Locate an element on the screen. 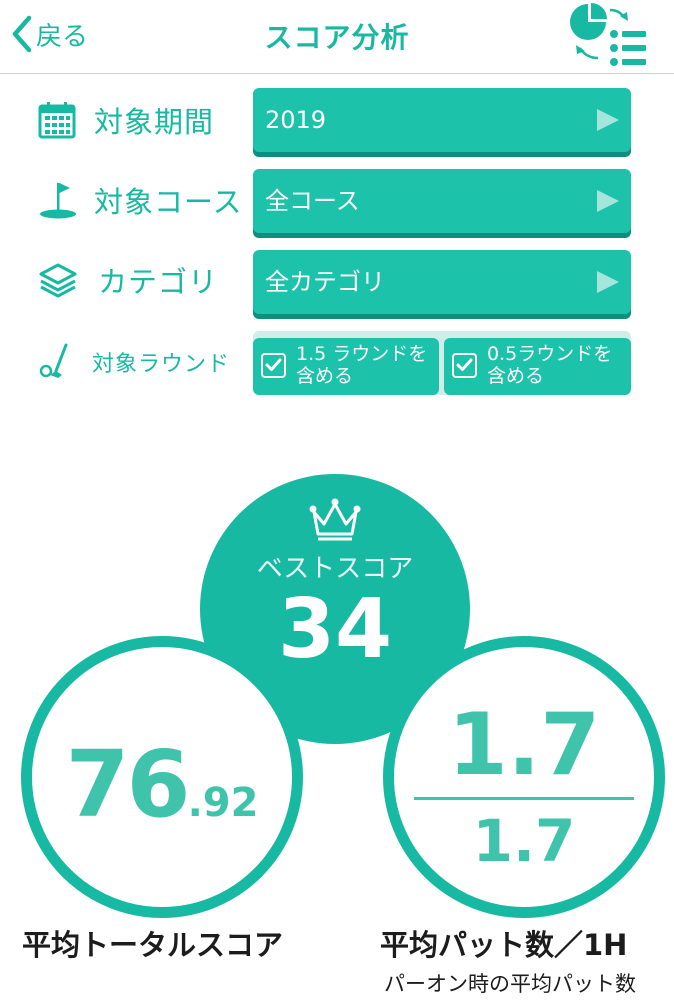 Image resolution: width=674 pixels, height=1000 pixels. round-label: 対象ラウンド is located at coordinates (161, 364).